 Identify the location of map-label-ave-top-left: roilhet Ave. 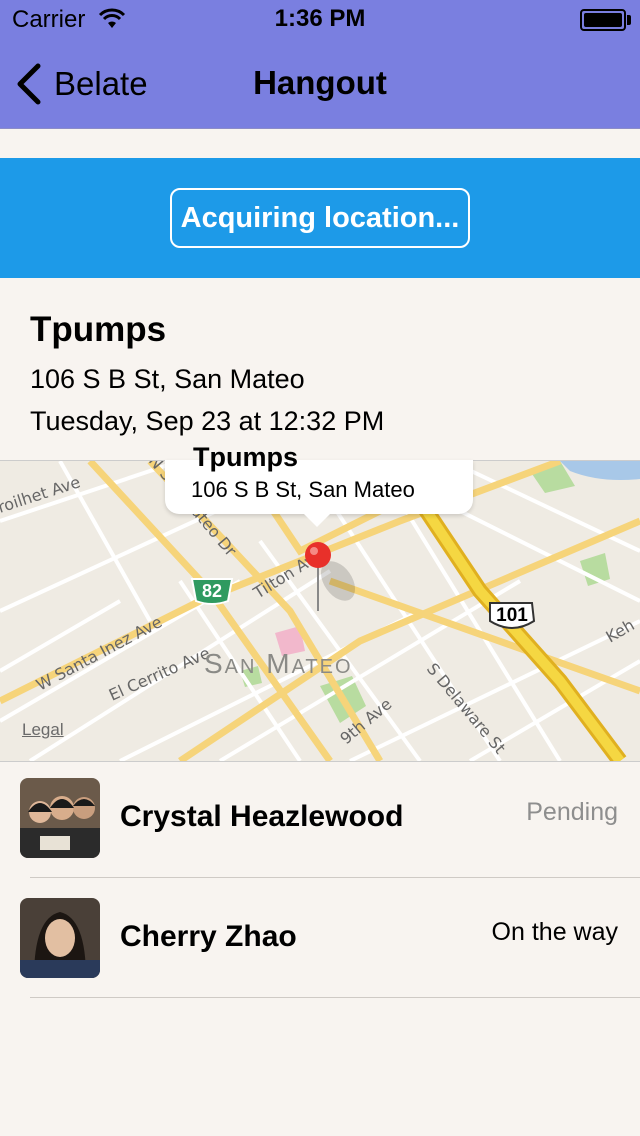
(41, 494).